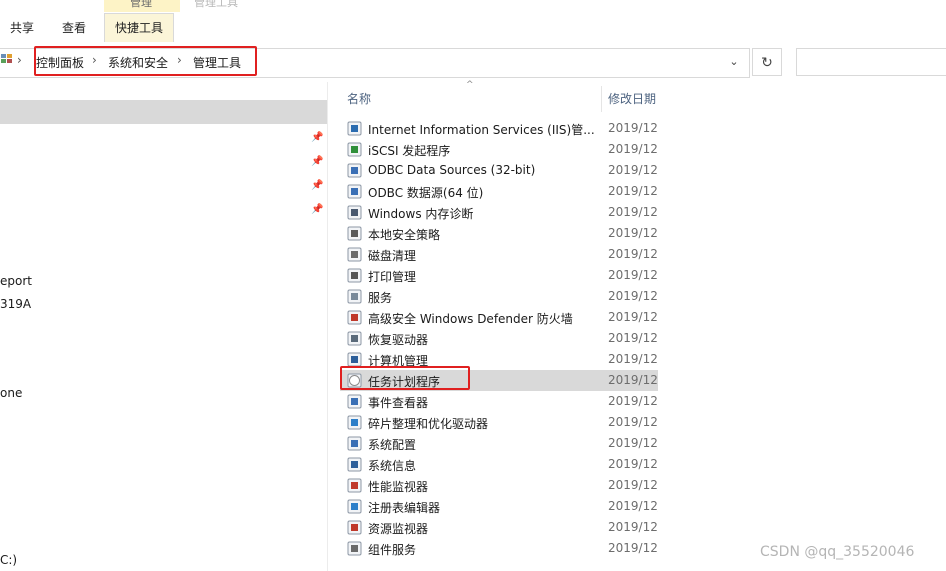  I want to click on column-header-name: 名称, so click(359, 98).